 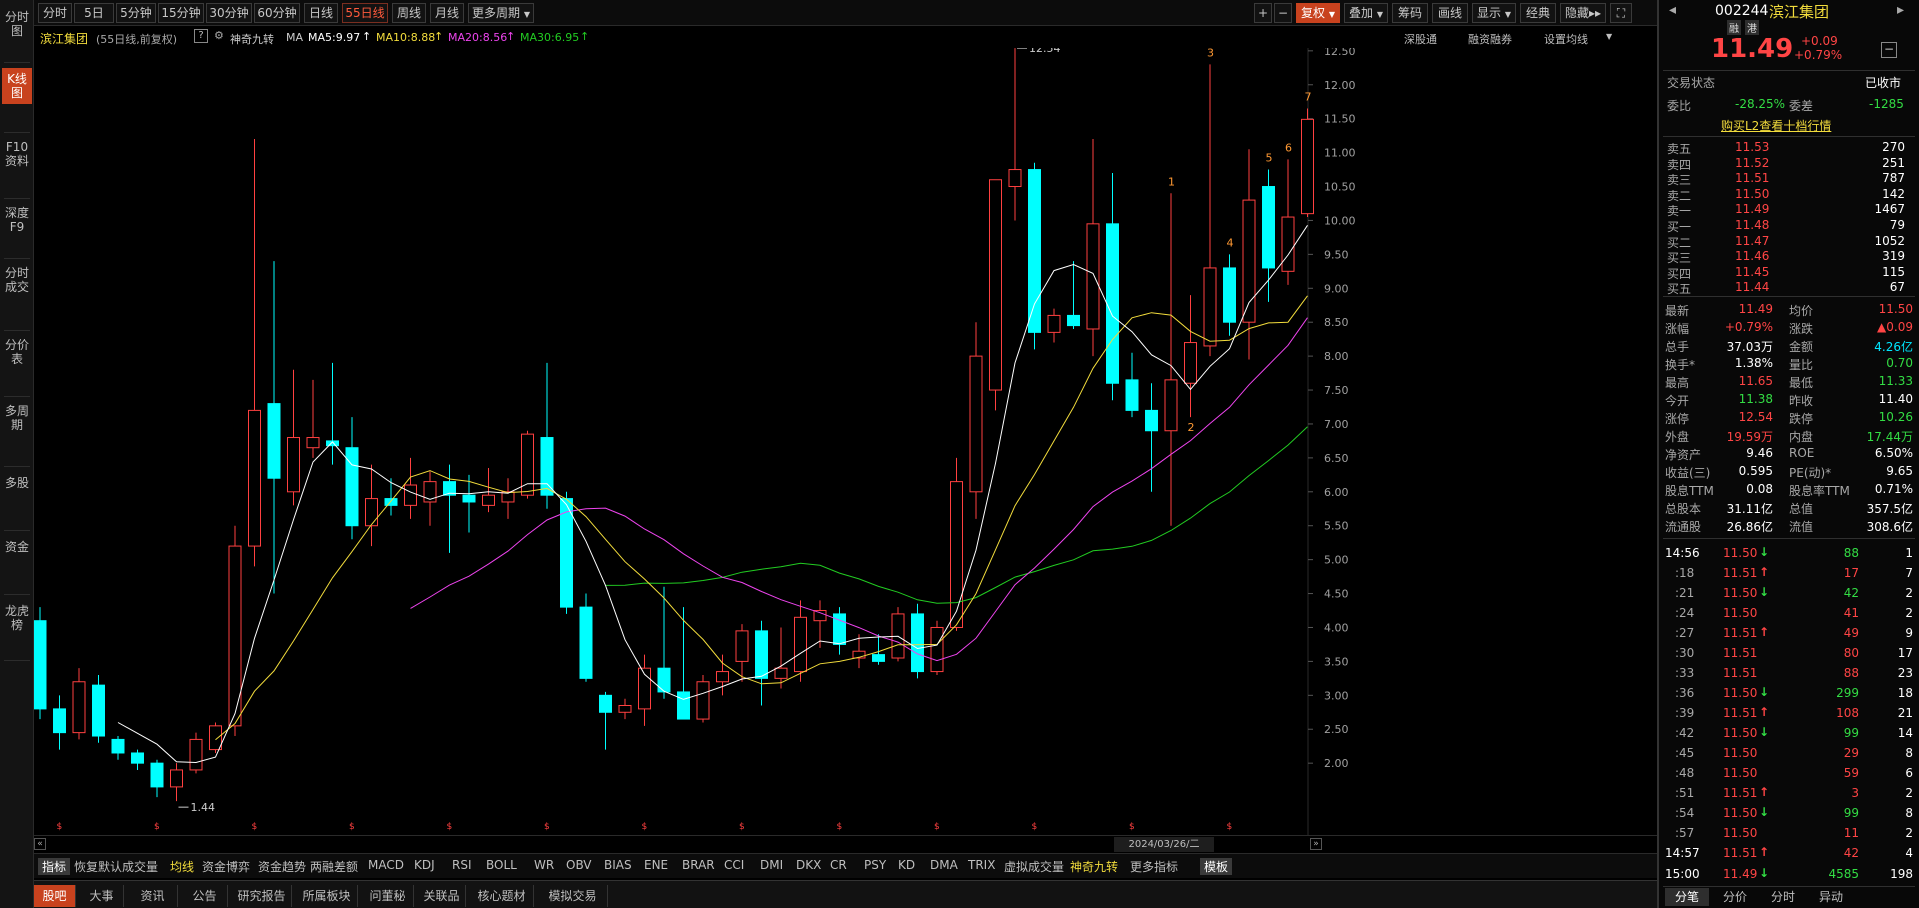 What do you see at coordinates (17, 220) in the screenshot?
I see `sidebar-item-depth: 深度F9` at bounding box center [17, 220].